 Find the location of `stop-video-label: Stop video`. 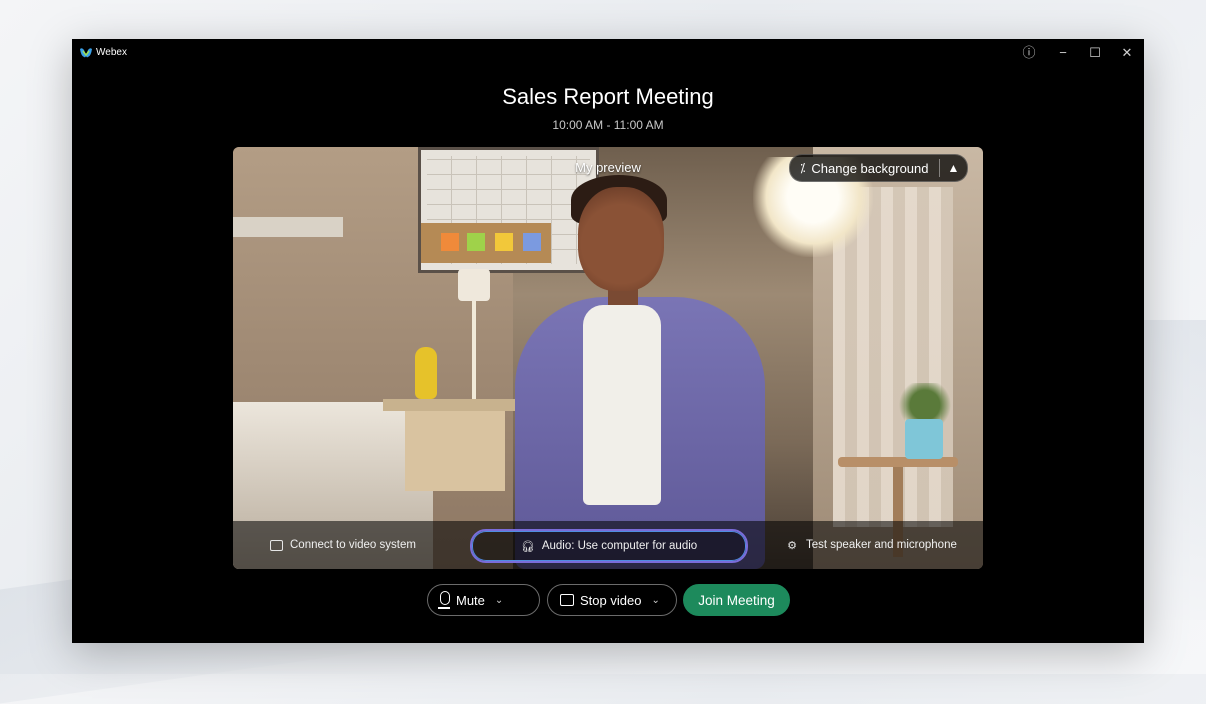

stop-video-label: Stop video is located at coordinates (611, 600).